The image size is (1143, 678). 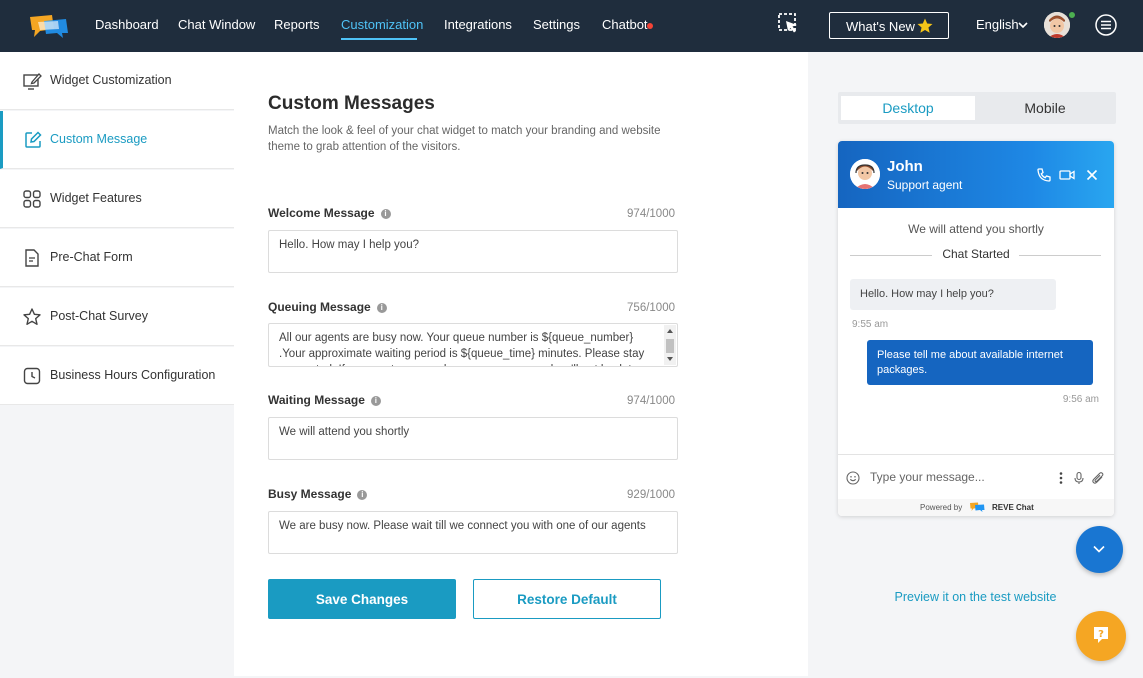 What do you see at coordinates (670, 359) in the screenshot?
I see `scroll-down-icon` at bounding box center [670, 359].